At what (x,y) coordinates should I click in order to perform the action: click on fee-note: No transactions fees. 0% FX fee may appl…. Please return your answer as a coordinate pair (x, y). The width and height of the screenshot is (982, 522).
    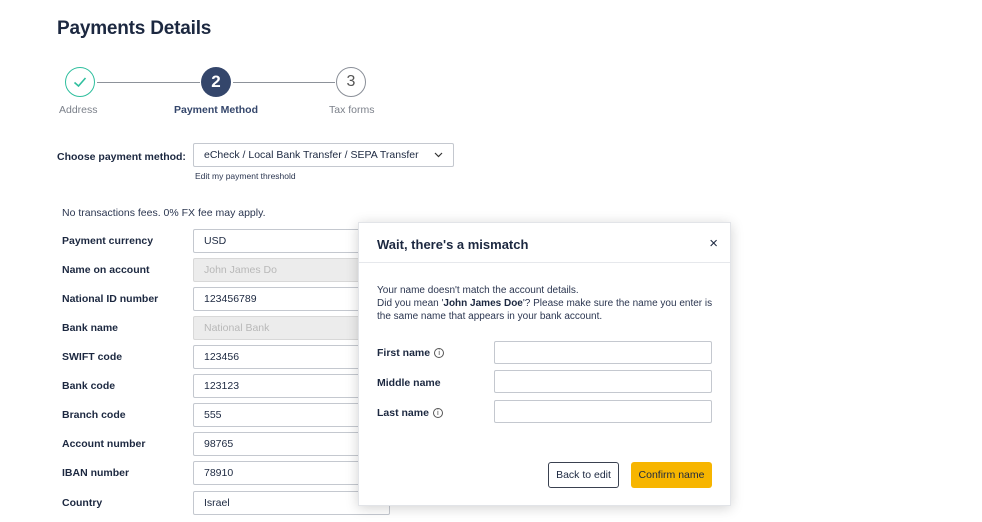
    Looking at the image, I should click on (164, 213).